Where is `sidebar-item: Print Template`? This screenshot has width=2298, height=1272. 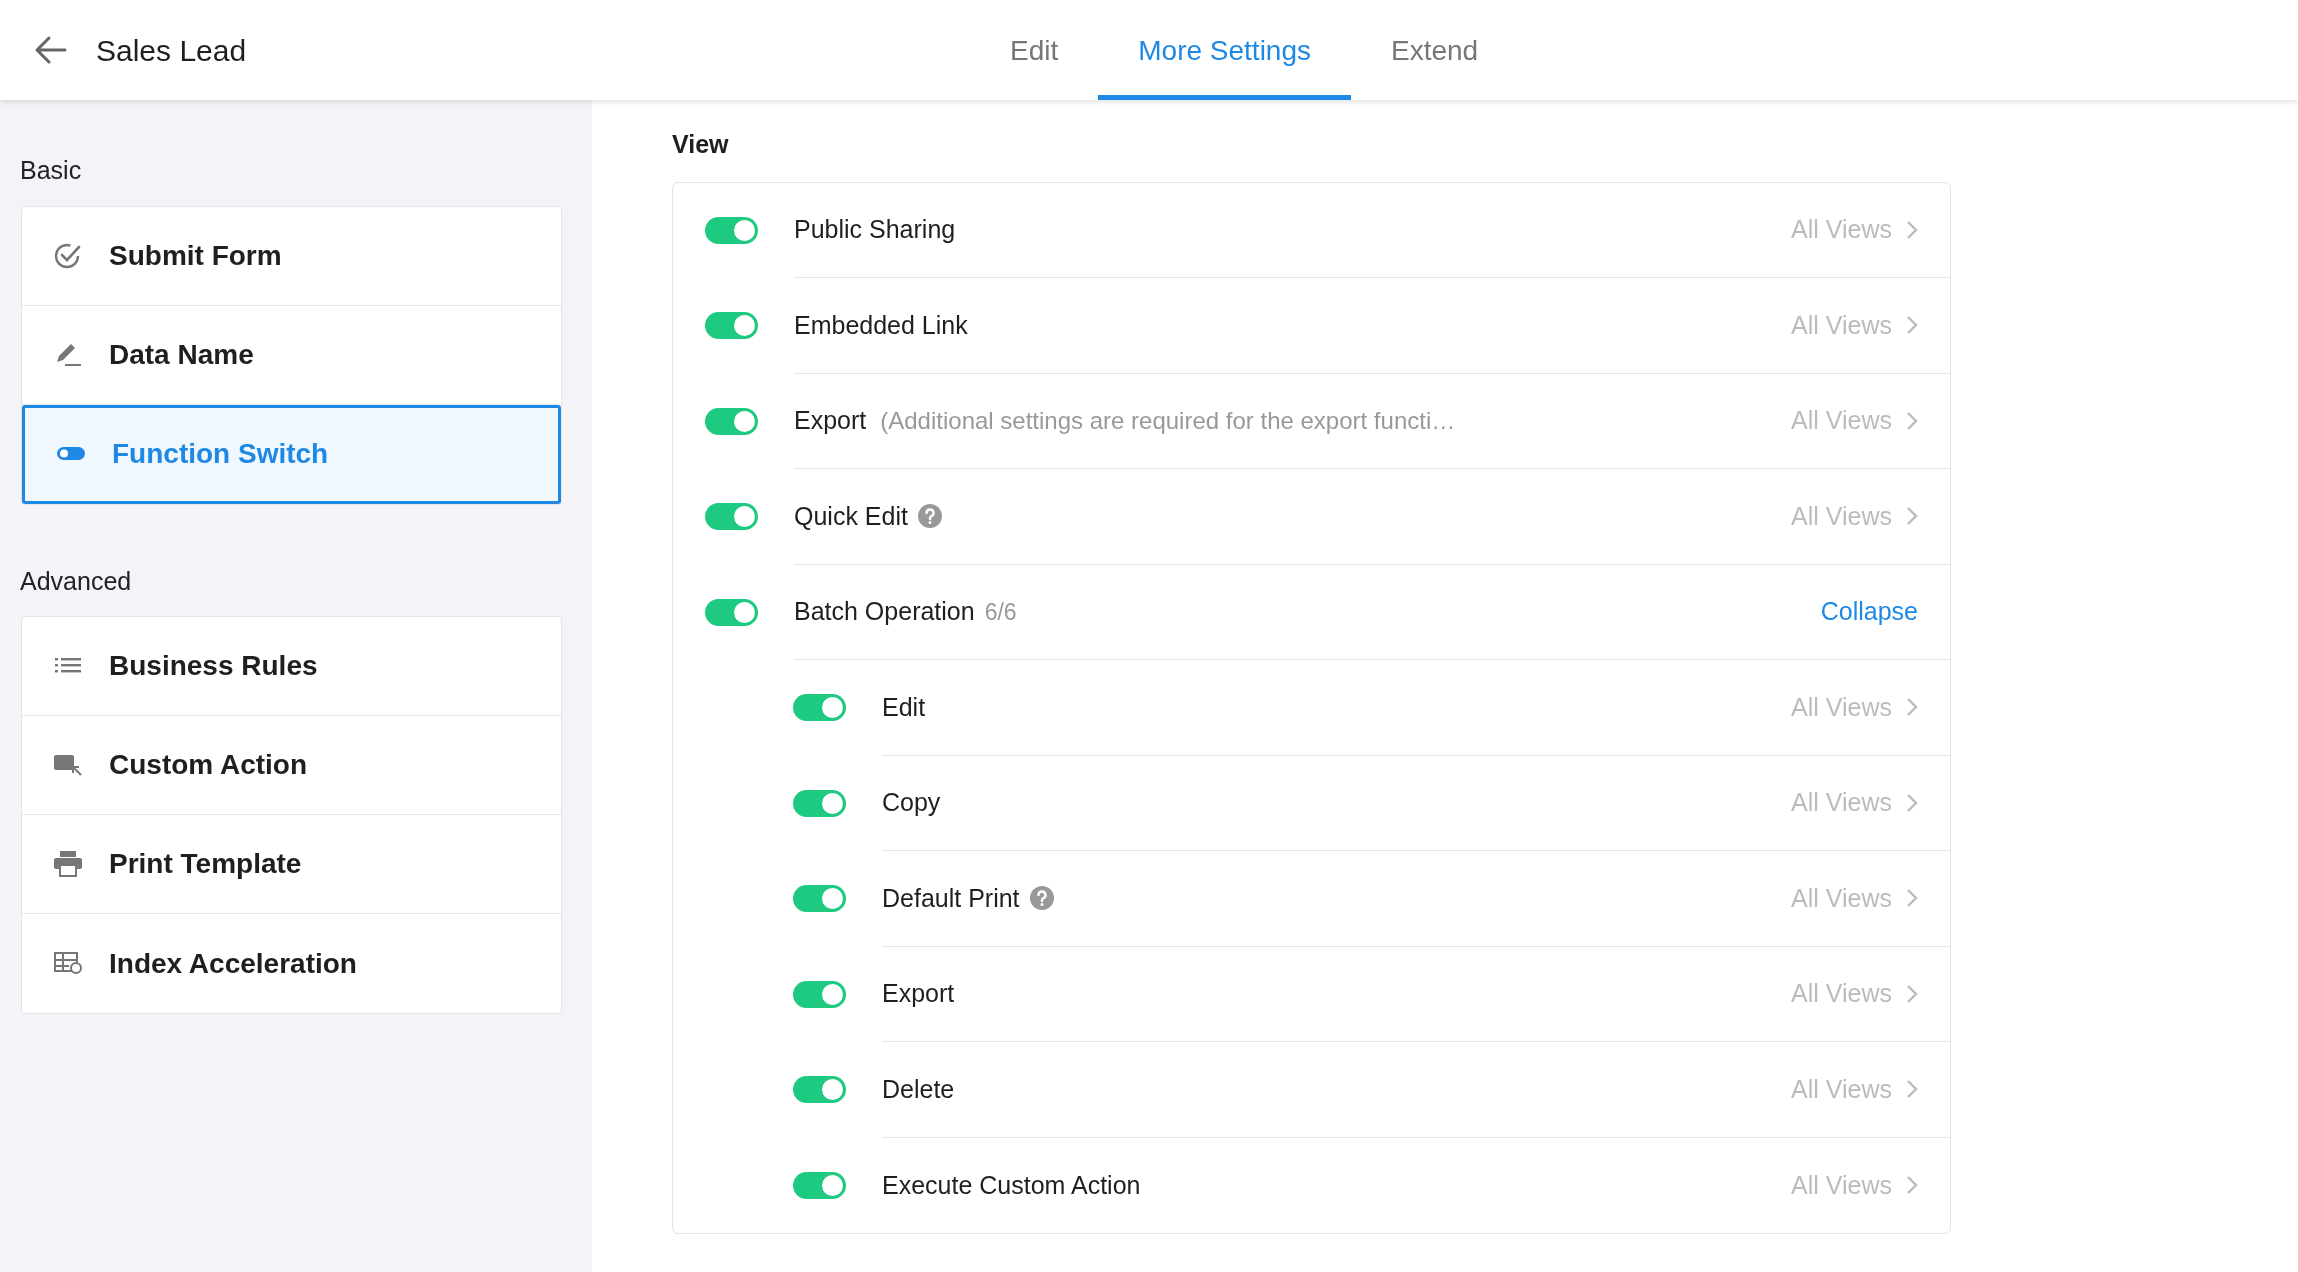
sidebar-item: Print Template is located at coordinates (291, 864).